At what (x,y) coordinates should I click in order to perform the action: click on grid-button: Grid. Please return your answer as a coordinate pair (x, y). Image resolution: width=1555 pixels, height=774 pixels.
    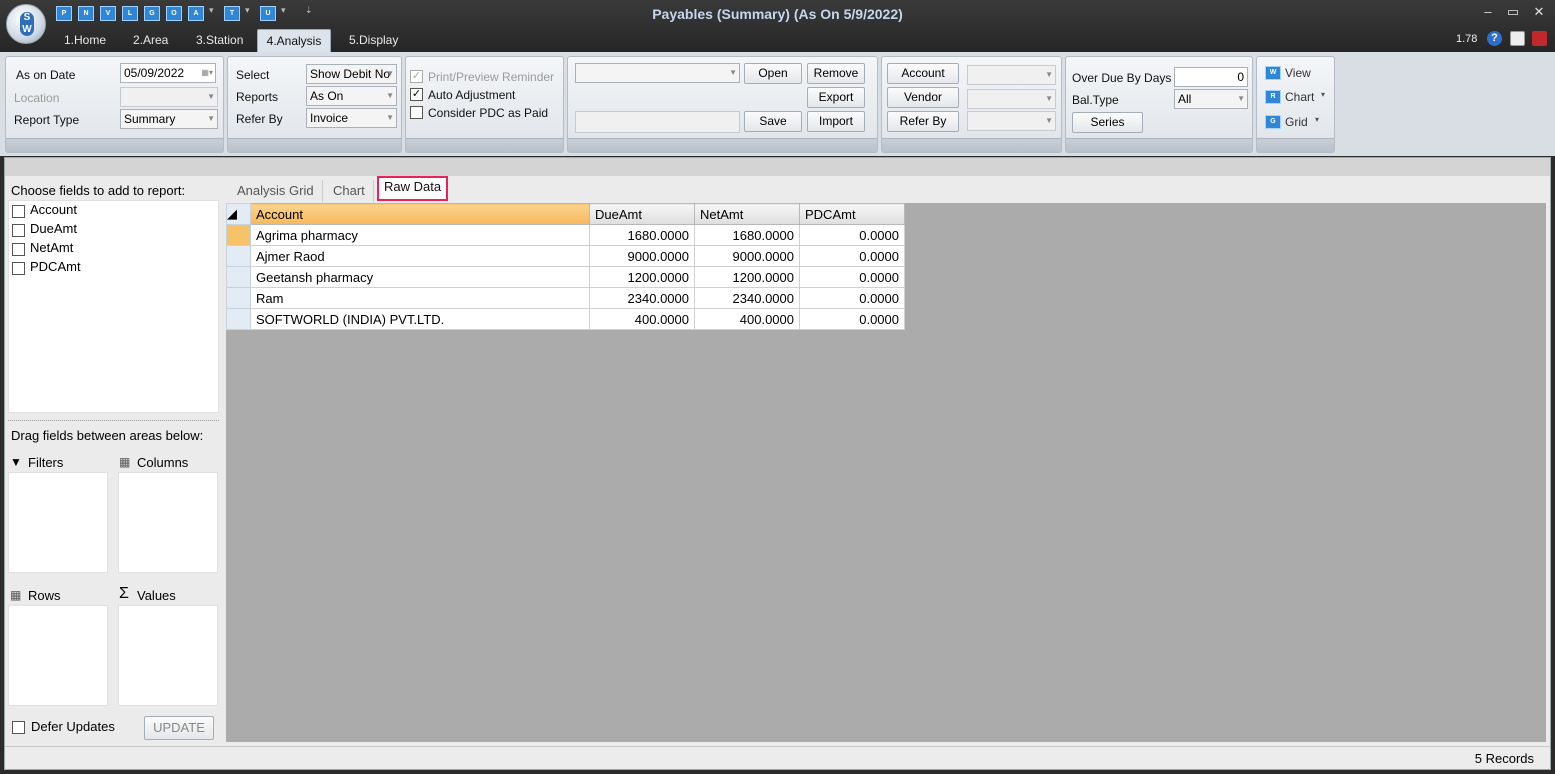
    Looking at the image, I should click on (1296, 122).